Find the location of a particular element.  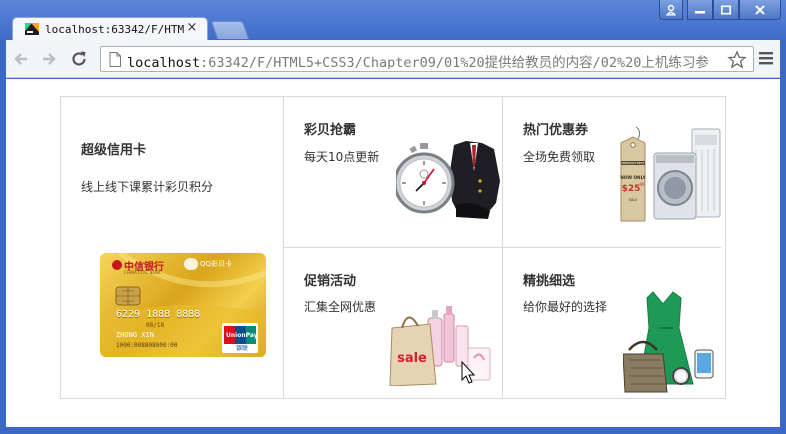

cell-subtitle: 线上线下课累计彩贝积分 is located at coordinates (147, 187).